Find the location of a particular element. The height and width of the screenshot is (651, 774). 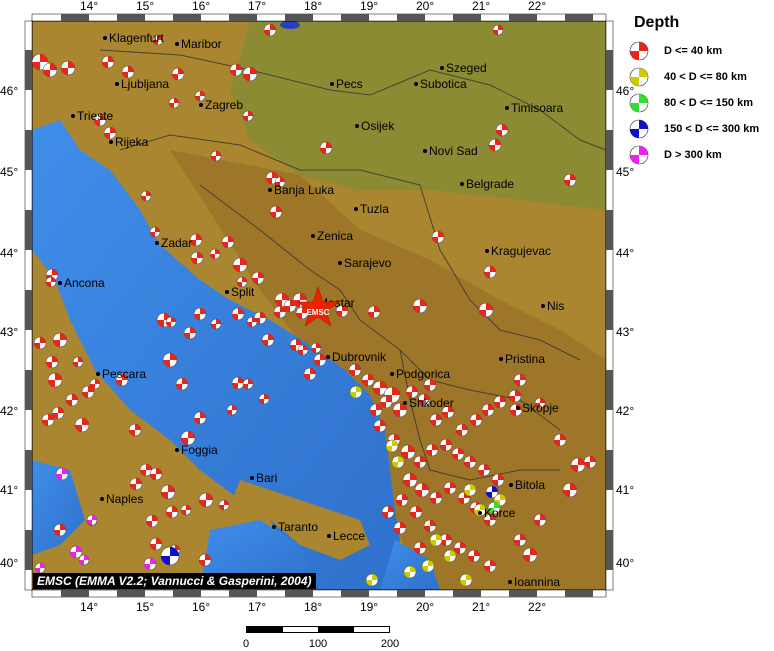

lat-tick: 45° is located at coordinates (9, 172).